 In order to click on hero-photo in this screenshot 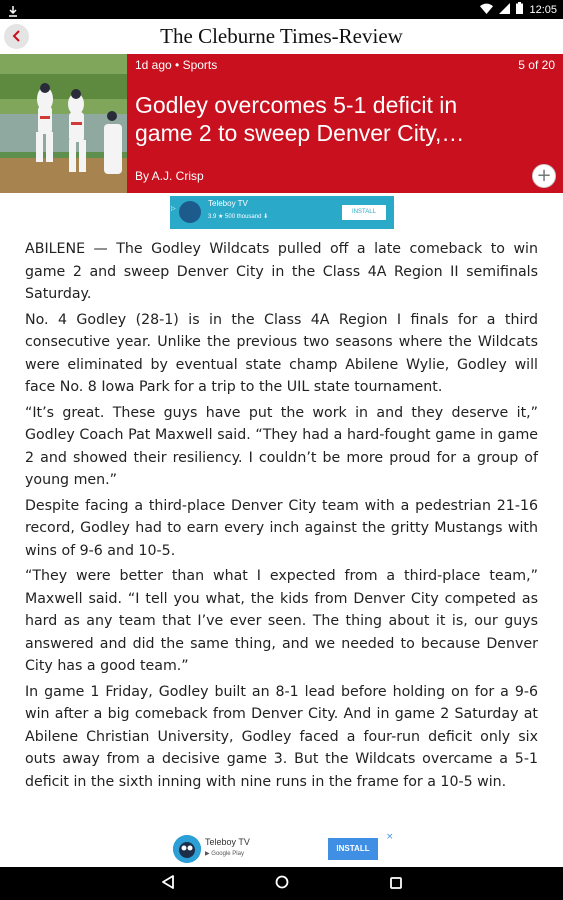, I will do `click(63, 123)`.